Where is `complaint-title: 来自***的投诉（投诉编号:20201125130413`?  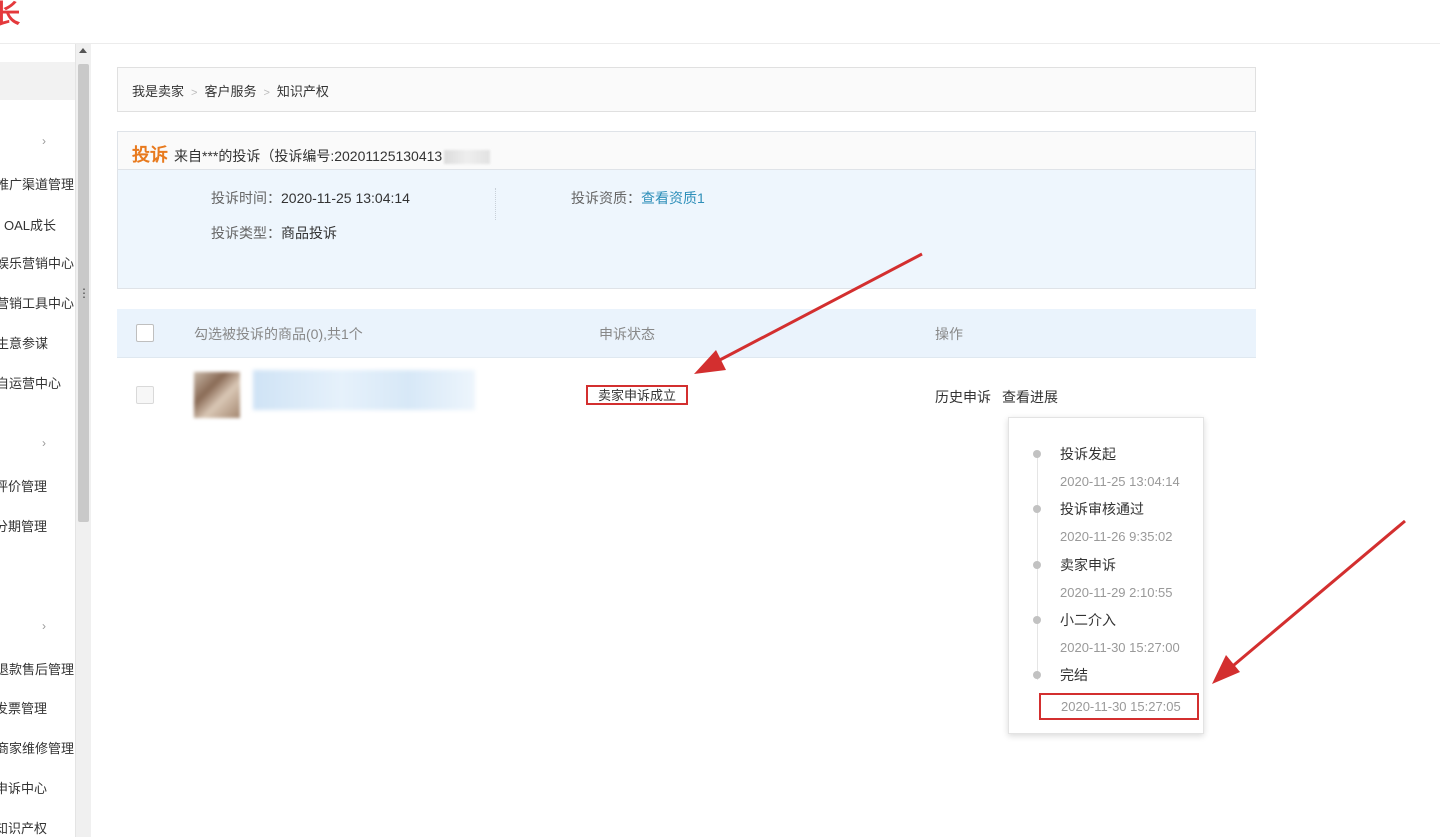
complaint-title: 来自***的投诉（投诉编号:20201125130413 is located at coordinates (308, 156).